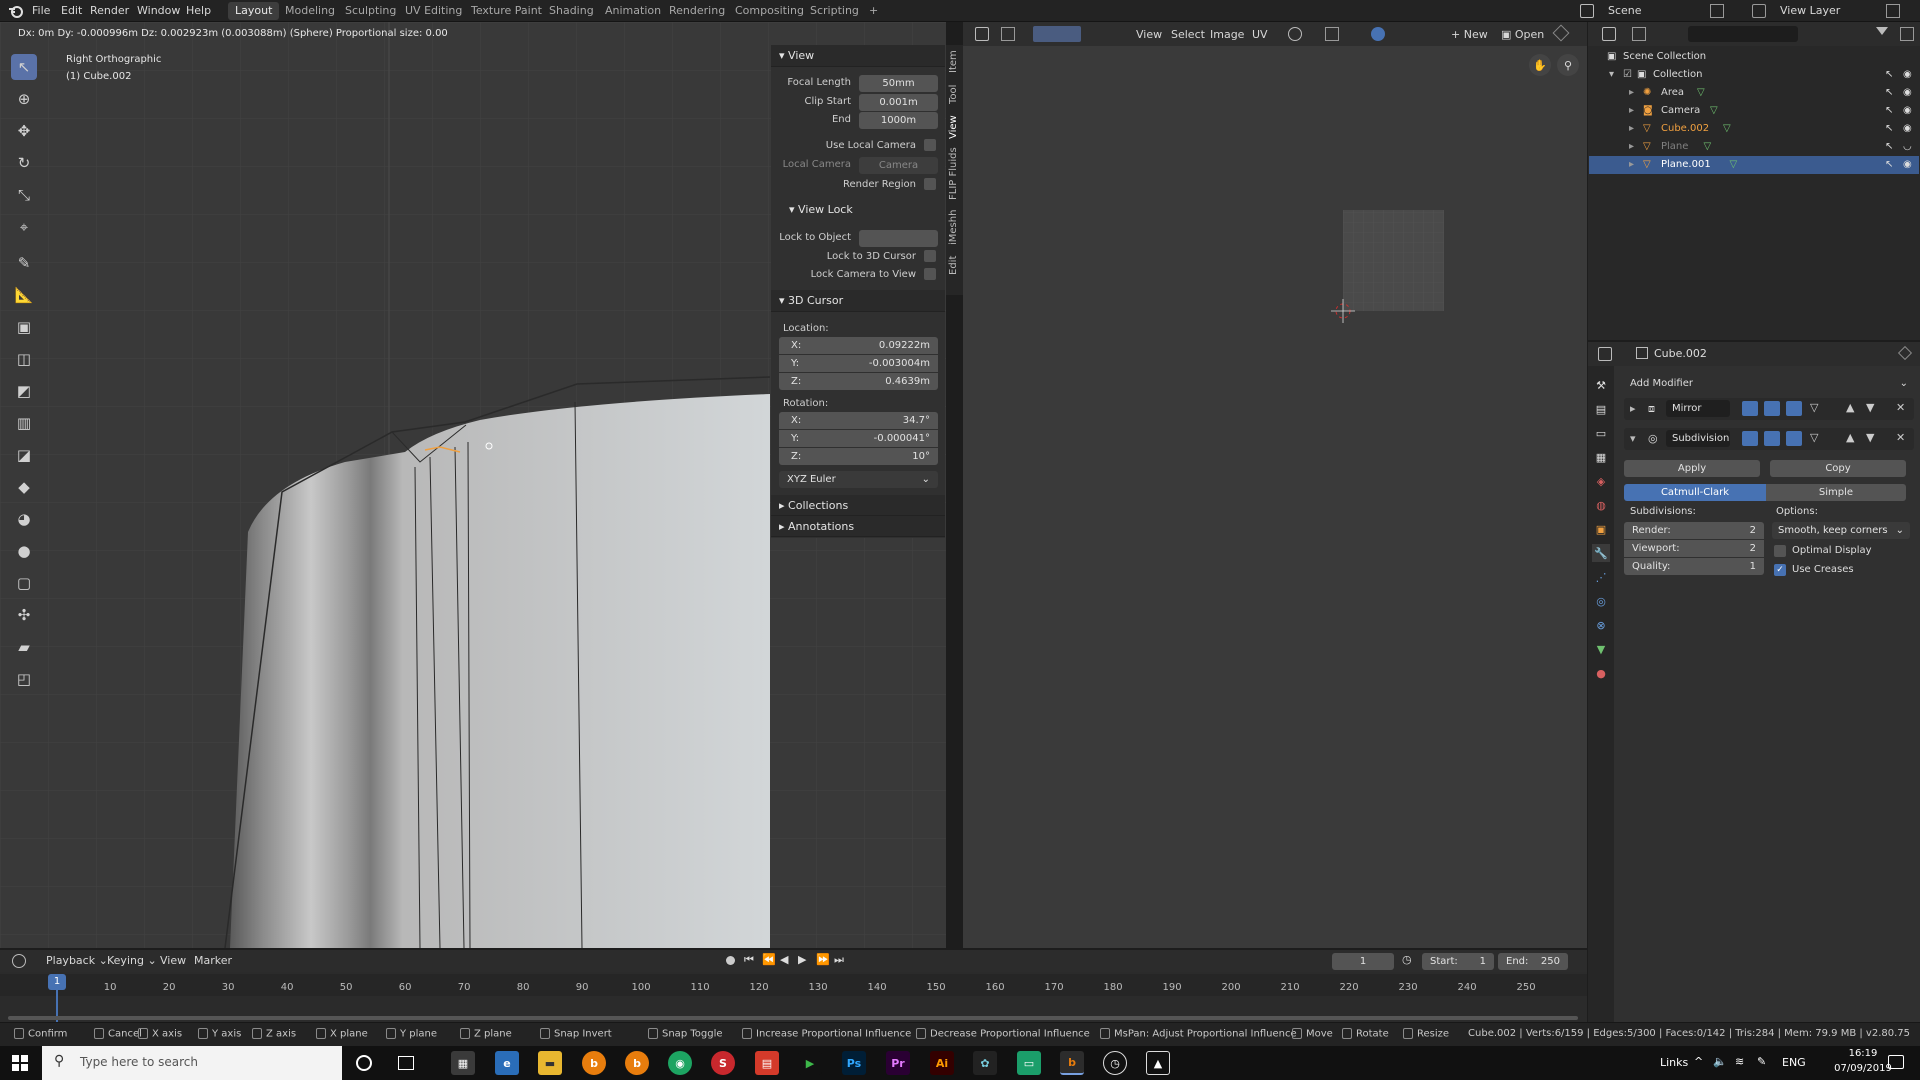  Describe the element at coordinates (802, 959) in the screenshot. I see `play-icon: ▶` at that location.